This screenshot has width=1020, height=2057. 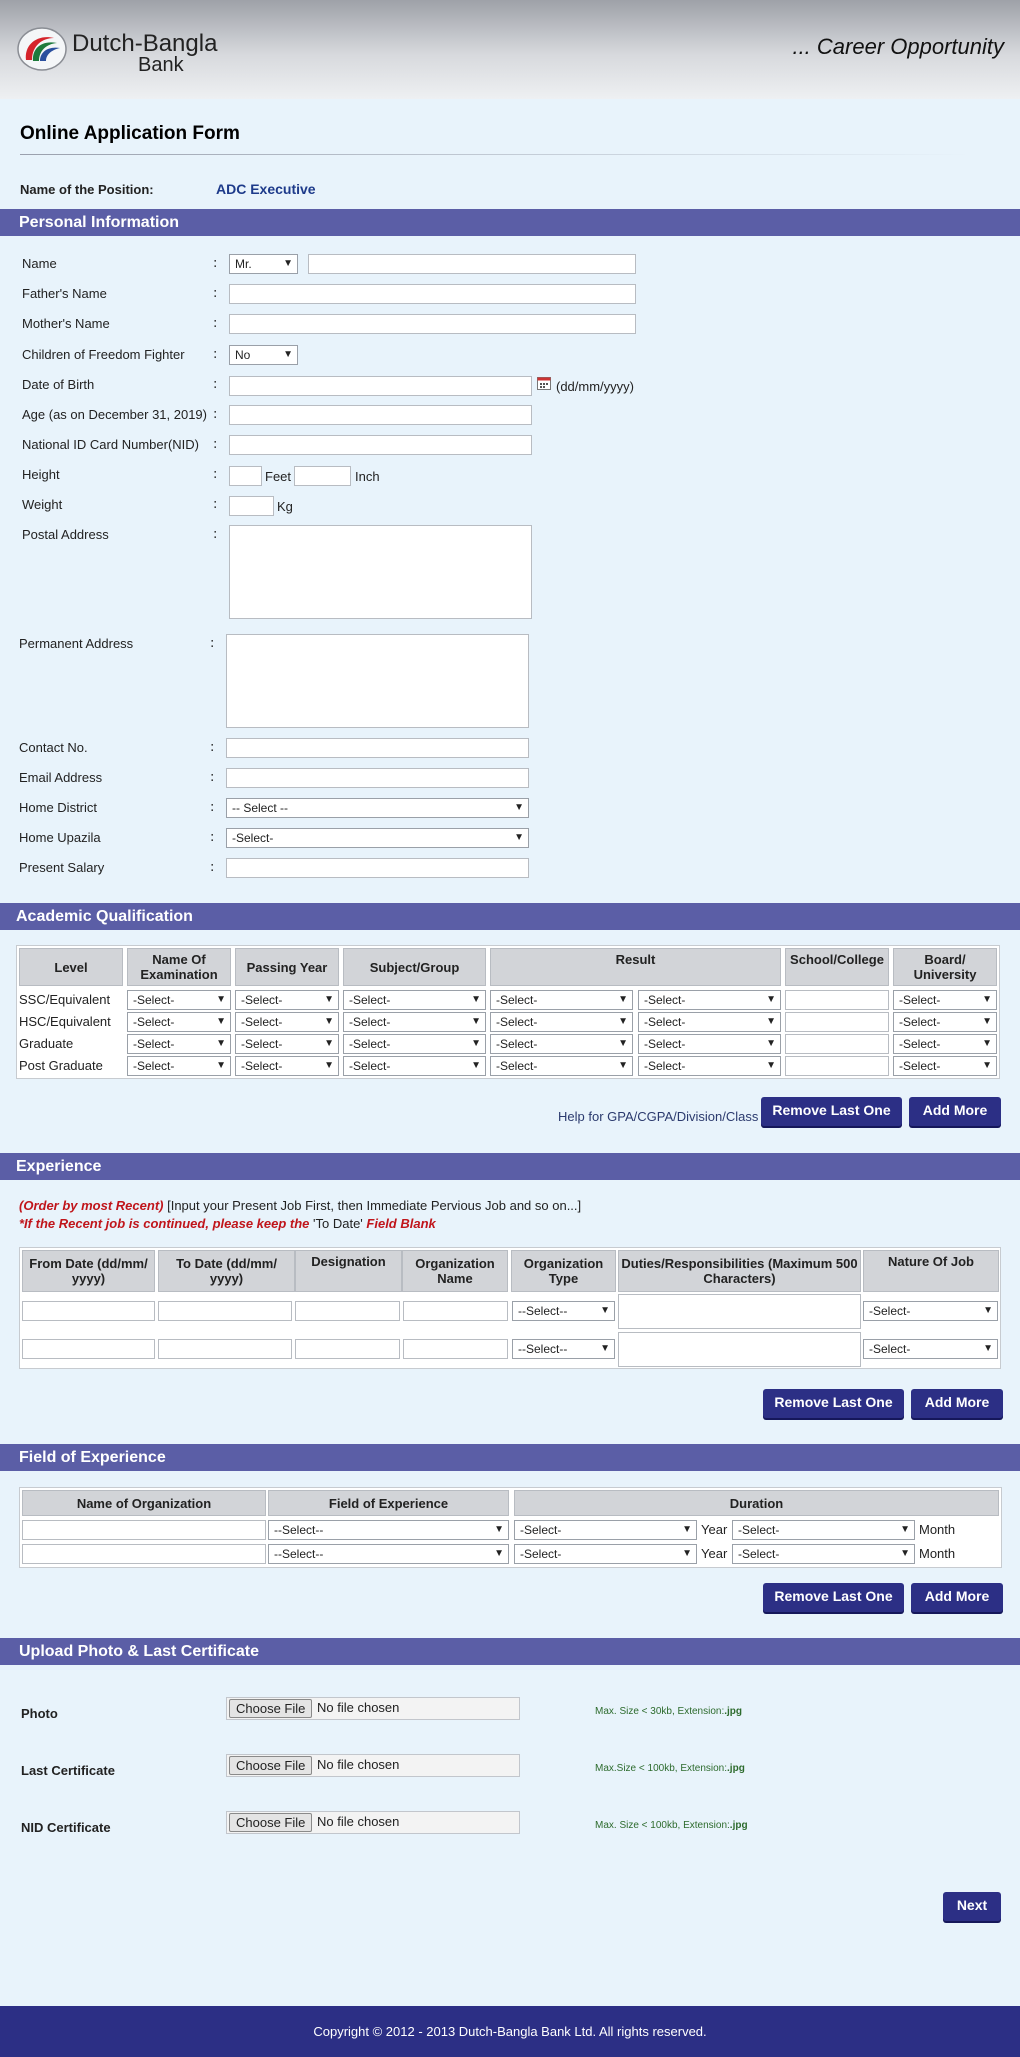 I want to click on experience-header-from: From Date (dd/mm/ yyyy), so click(x=88, y=1271).